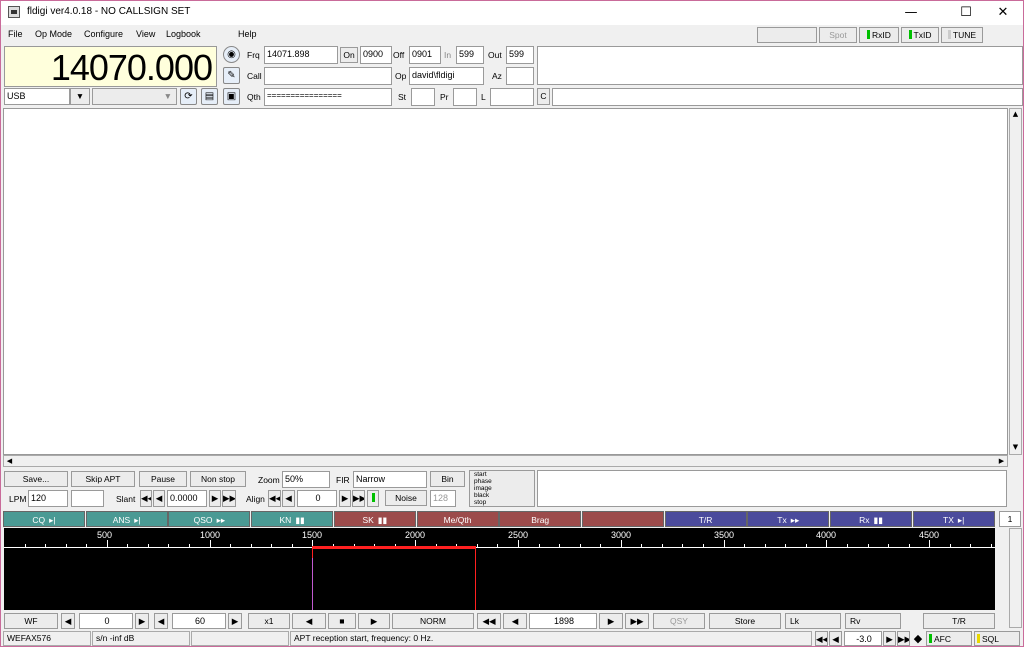  What do you see at coordinates (1010, 519) in the screenshot?
I see `macro-page-button: 1` at bounding box center [1010, 519].